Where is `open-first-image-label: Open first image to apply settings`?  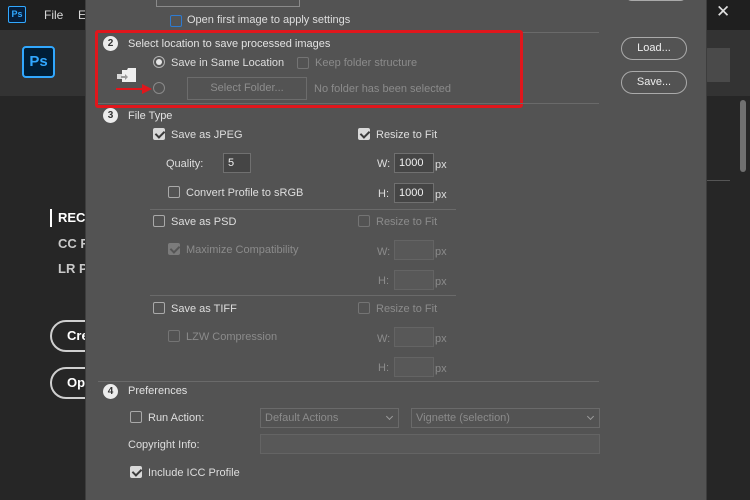
open-first-image-label: Open first image to apply settings is located at coordinates (269, 20).